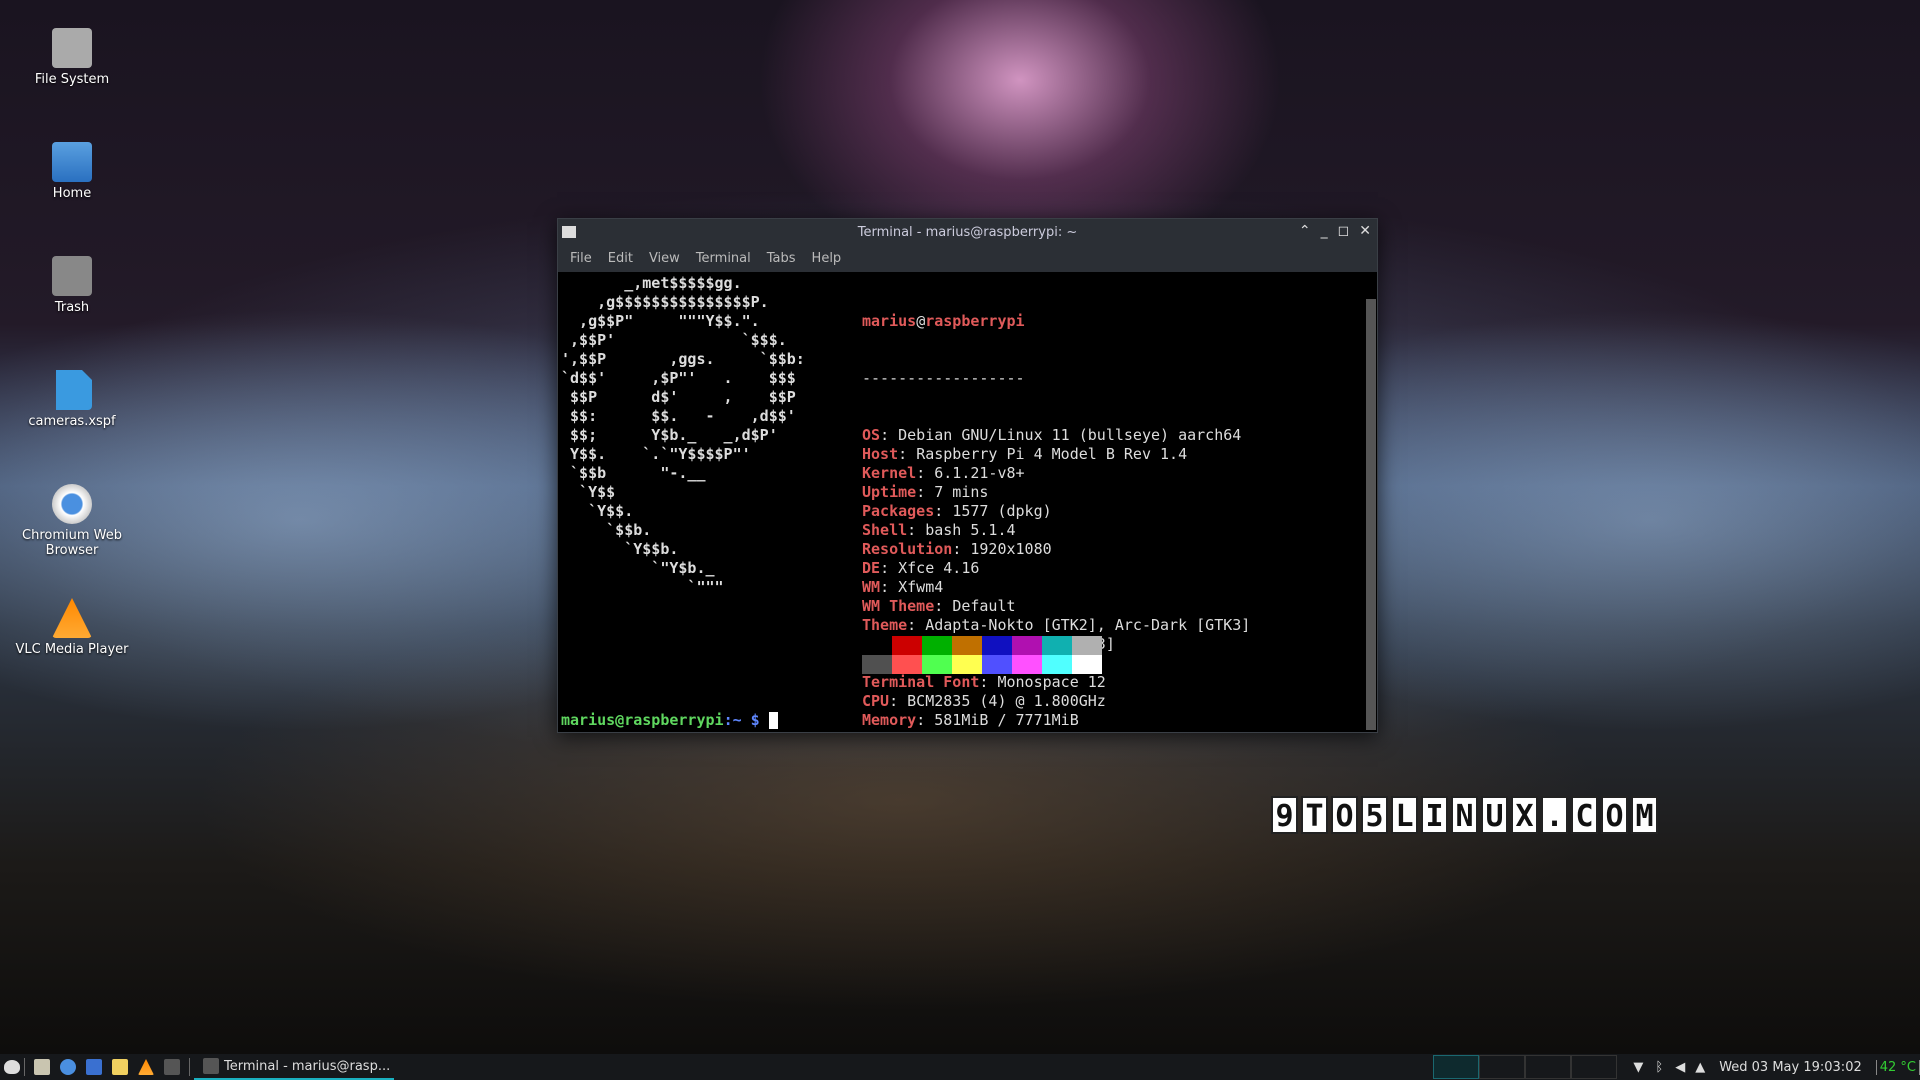  I want to click on wifi-icon: ▼, so click(1638, 1067).